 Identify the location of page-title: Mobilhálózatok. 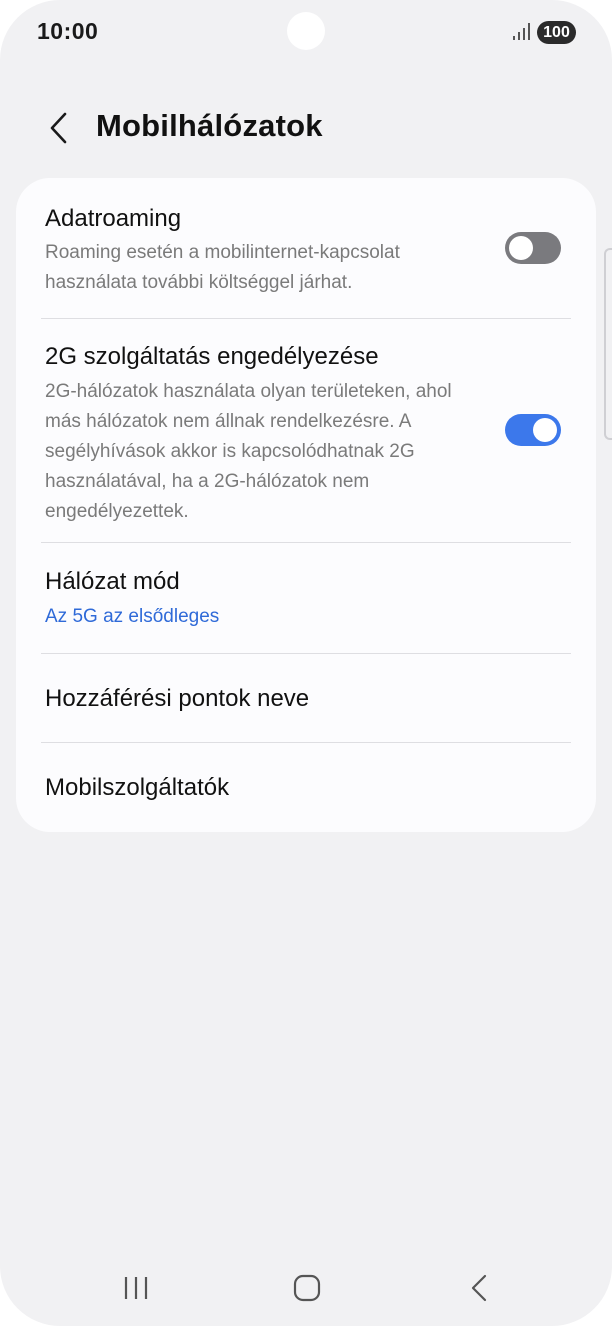
(209, 125).